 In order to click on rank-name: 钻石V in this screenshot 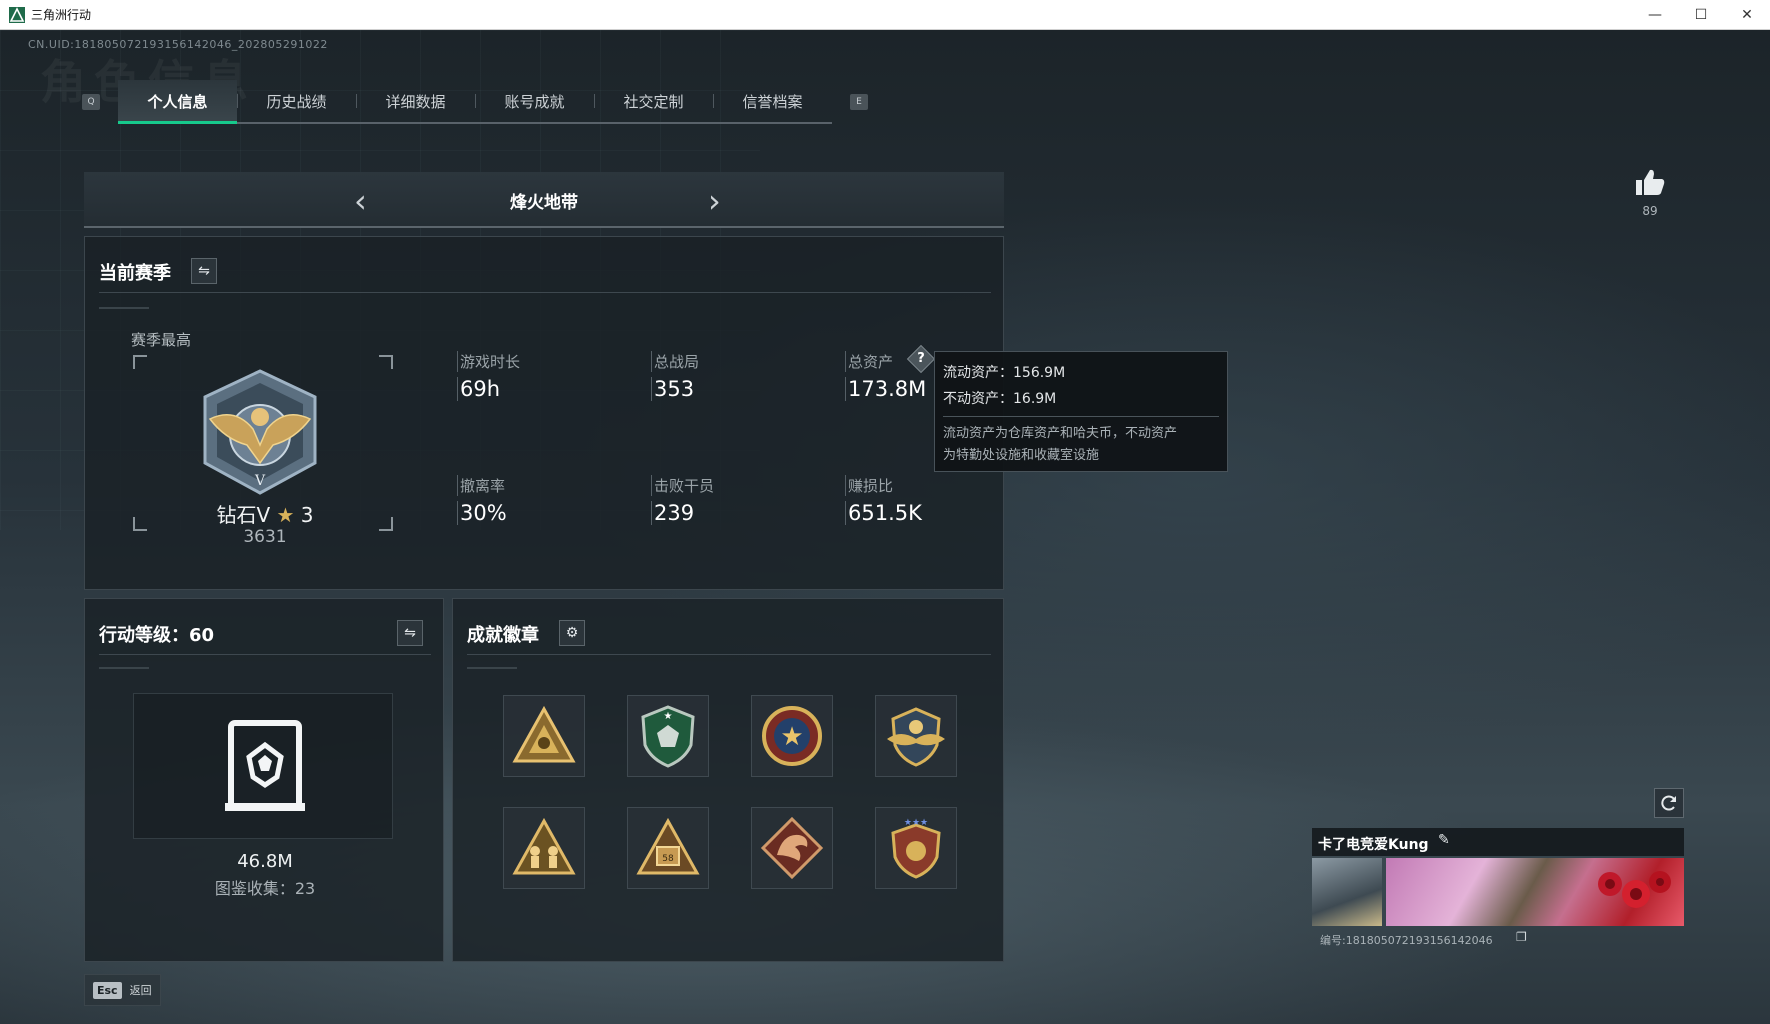, I will do `click(243, 515)`.